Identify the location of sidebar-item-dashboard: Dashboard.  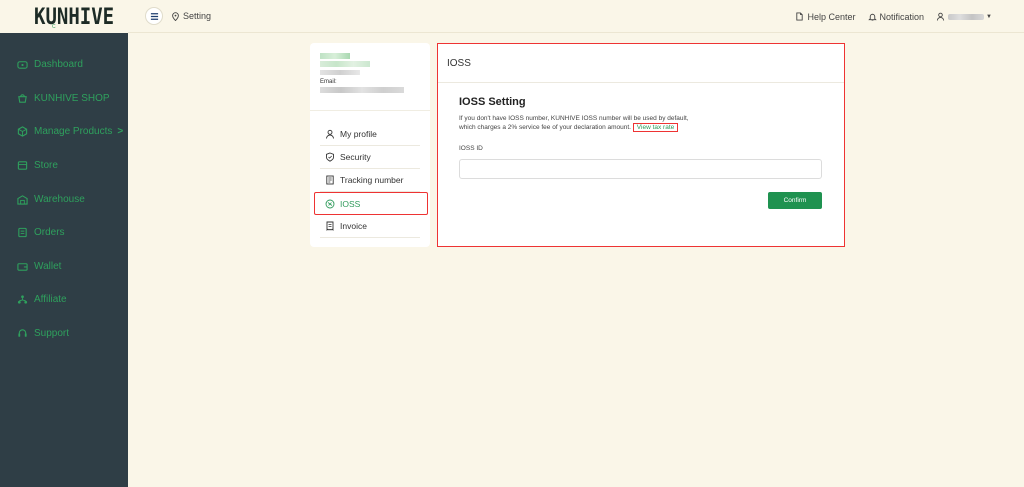
(64, 65).